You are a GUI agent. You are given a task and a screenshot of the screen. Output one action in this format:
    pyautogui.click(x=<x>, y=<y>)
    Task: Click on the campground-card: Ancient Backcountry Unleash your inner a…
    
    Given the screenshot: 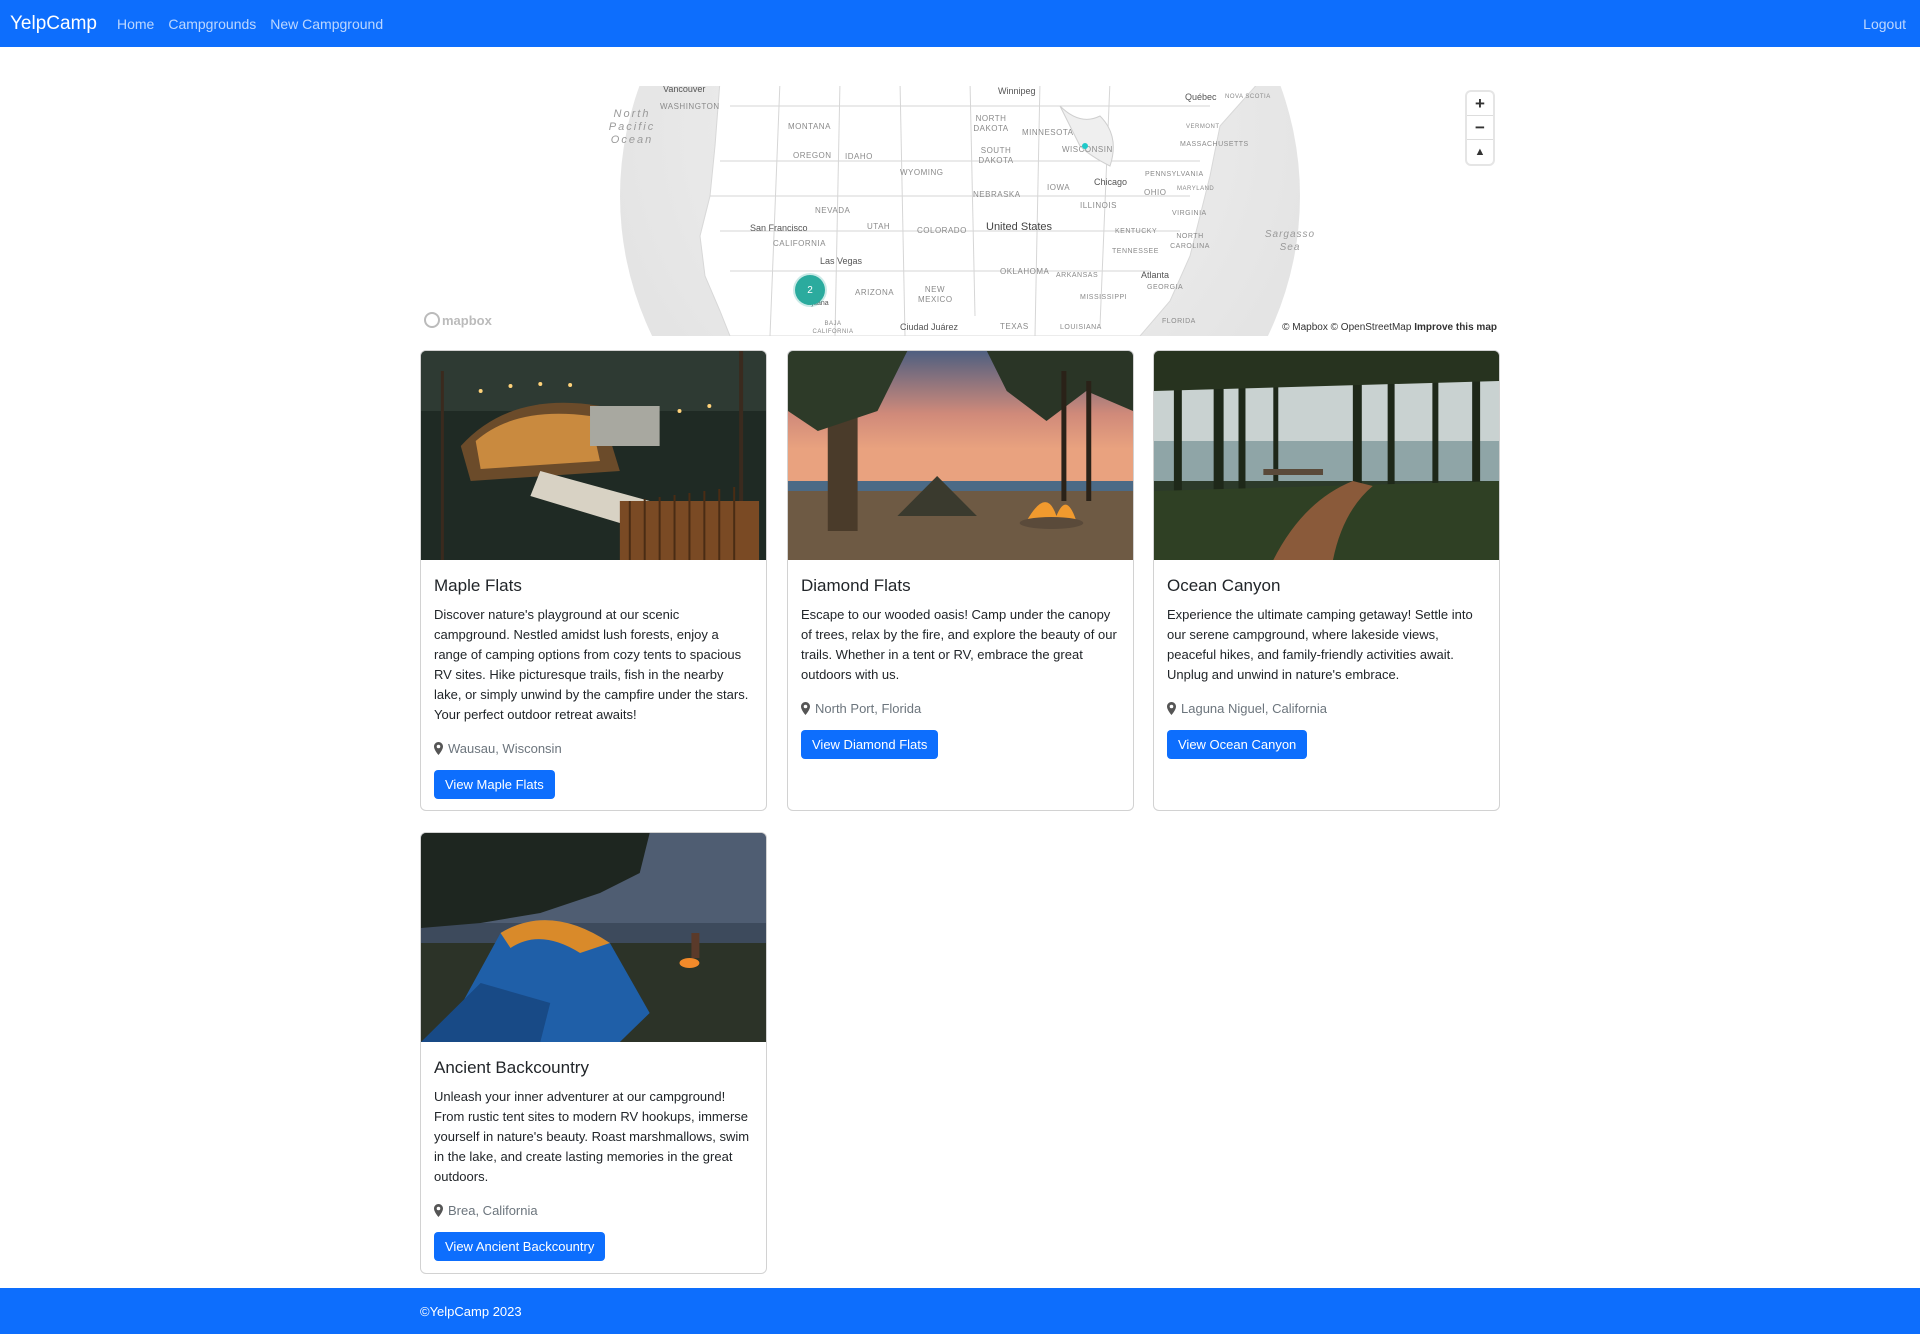 What is the action you would take?
    pyautogui.click(x=593, y=1053)
    